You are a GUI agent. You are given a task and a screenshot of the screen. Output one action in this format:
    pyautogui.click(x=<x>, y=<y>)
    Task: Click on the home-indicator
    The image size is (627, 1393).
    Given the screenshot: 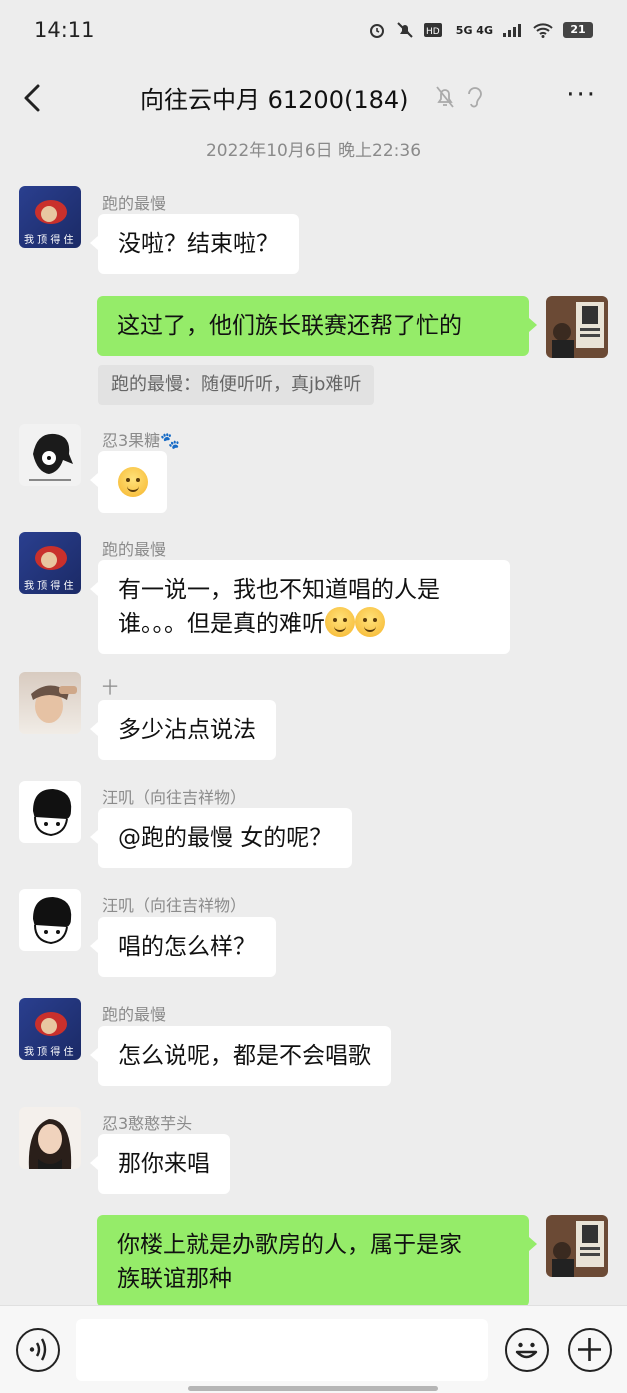 What is the action you would take?
    pyautogui.click(x=313, y=1388)
    